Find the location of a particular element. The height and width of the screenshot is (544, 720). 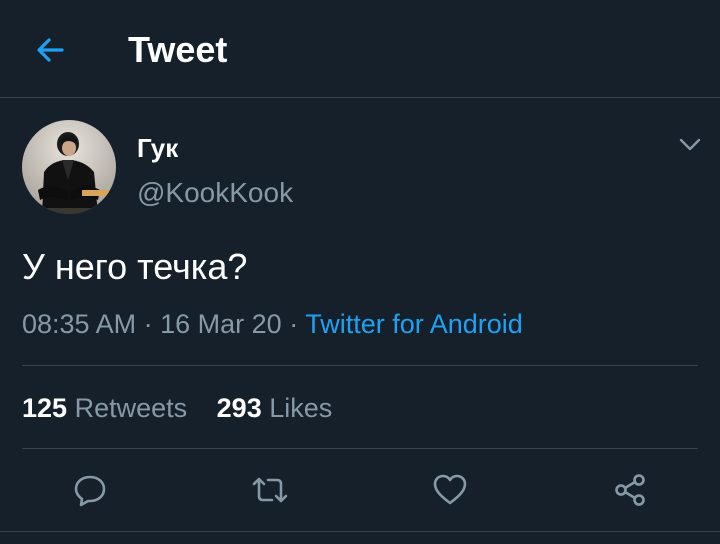

avatar is located at coordinates (69, 167).